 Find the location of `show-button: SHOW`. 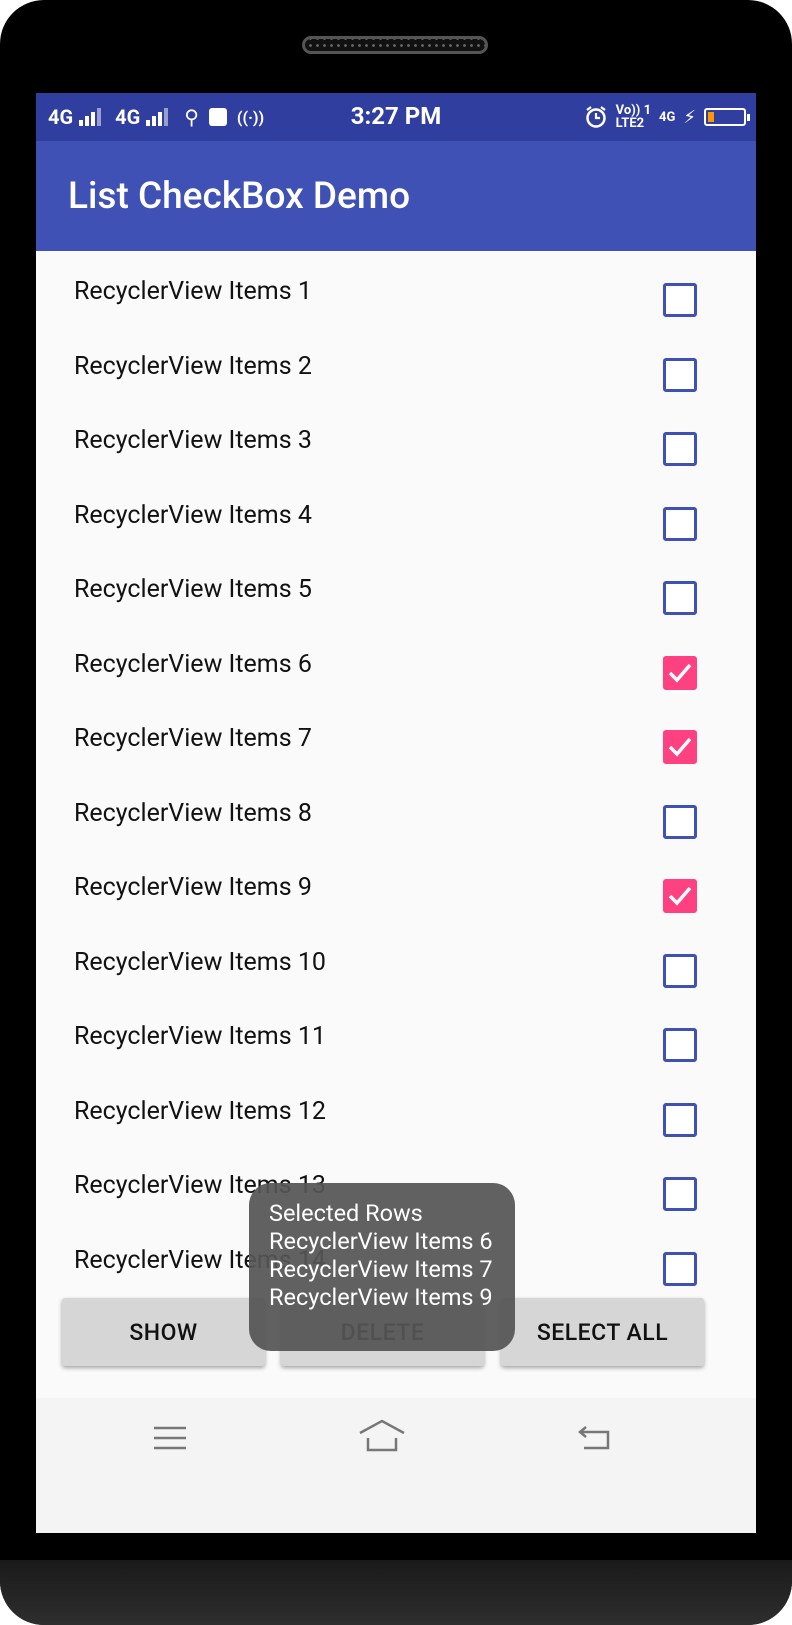

show-button: SHOW is located at coordinates (163, 1332).